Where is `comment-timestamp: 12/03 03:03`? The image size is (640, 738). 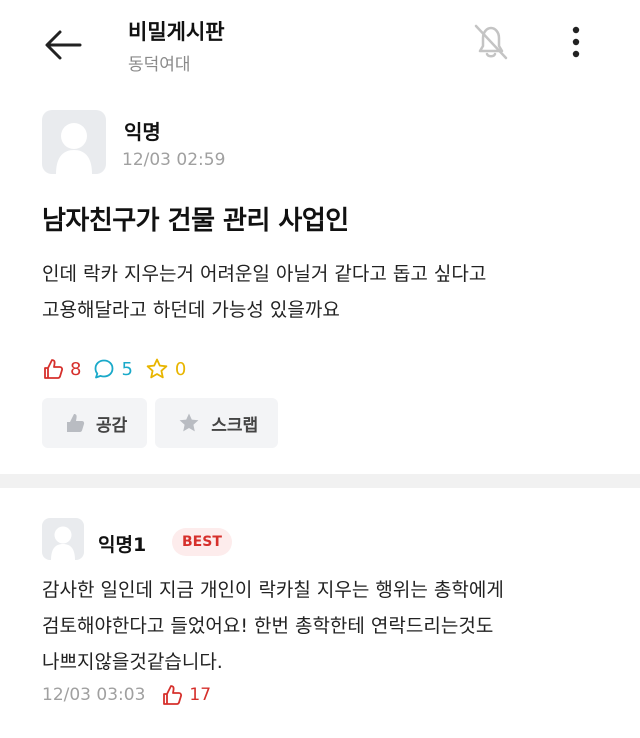
comment-timestamp: 12/03 03:03 is located at coordinates (94, 695).